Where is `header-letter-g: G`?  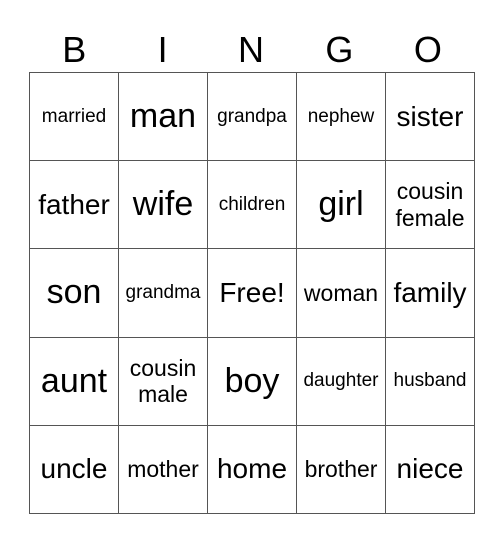 header-letter-g: G is located at coordinates (339, 49).